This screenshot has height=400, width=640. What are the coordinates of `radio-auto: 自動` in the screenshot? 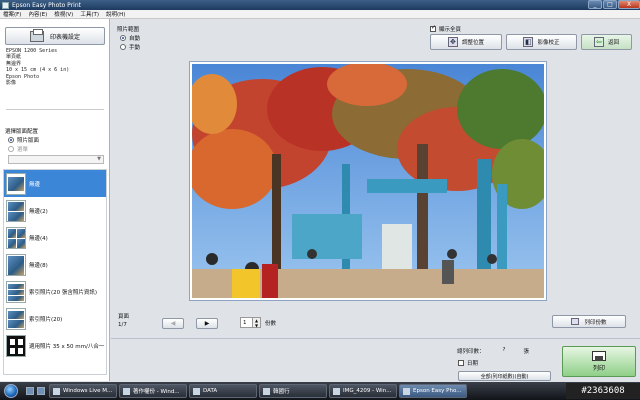 It's located at (130, 38).